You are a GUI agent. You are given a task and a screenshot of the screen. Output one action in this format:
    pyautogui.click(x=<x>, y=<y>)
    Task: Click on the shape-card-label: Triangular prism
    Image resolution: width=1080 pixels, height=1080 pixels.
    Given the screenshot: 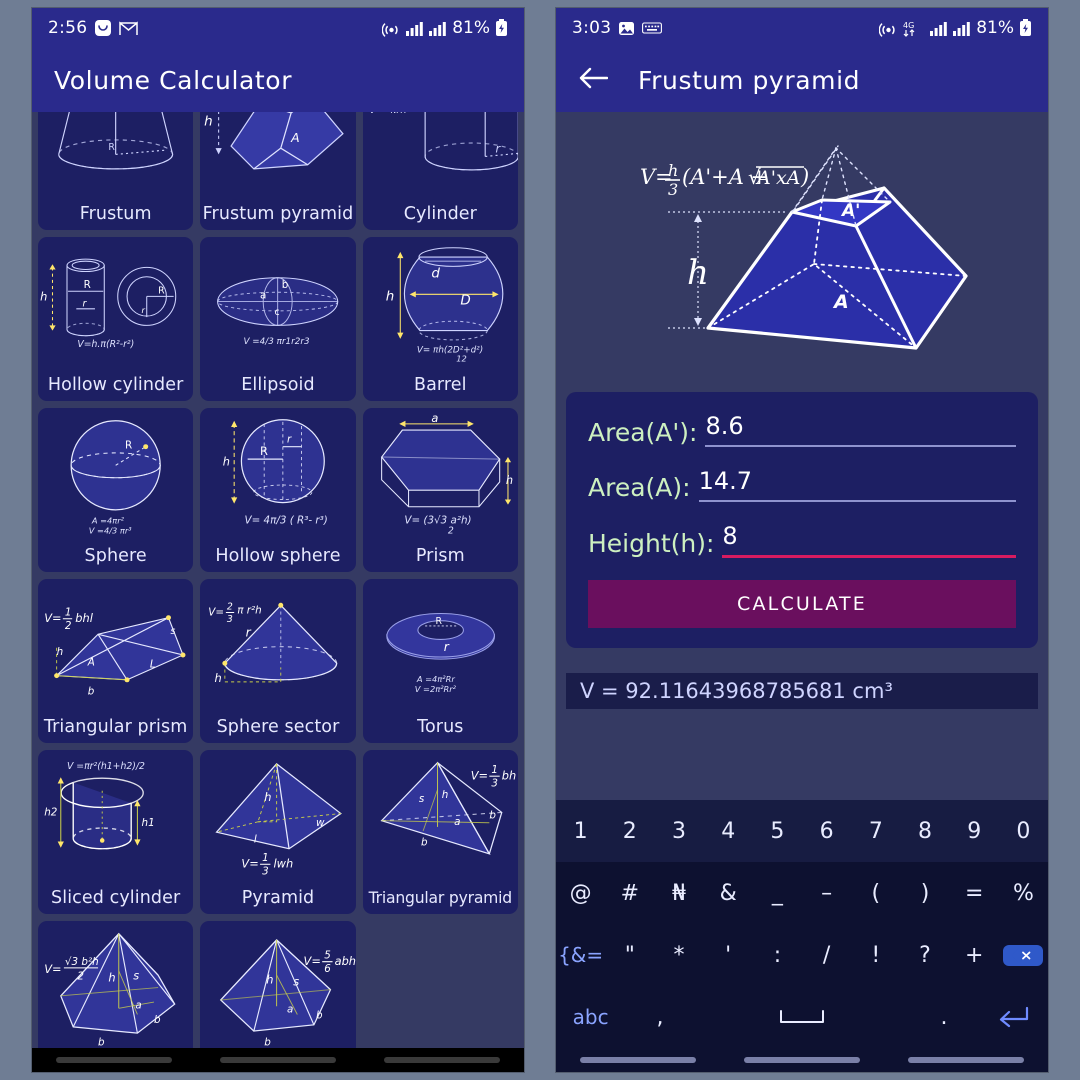 What is the action you would take?
    pyautogui.click(x=115, y=726)
    